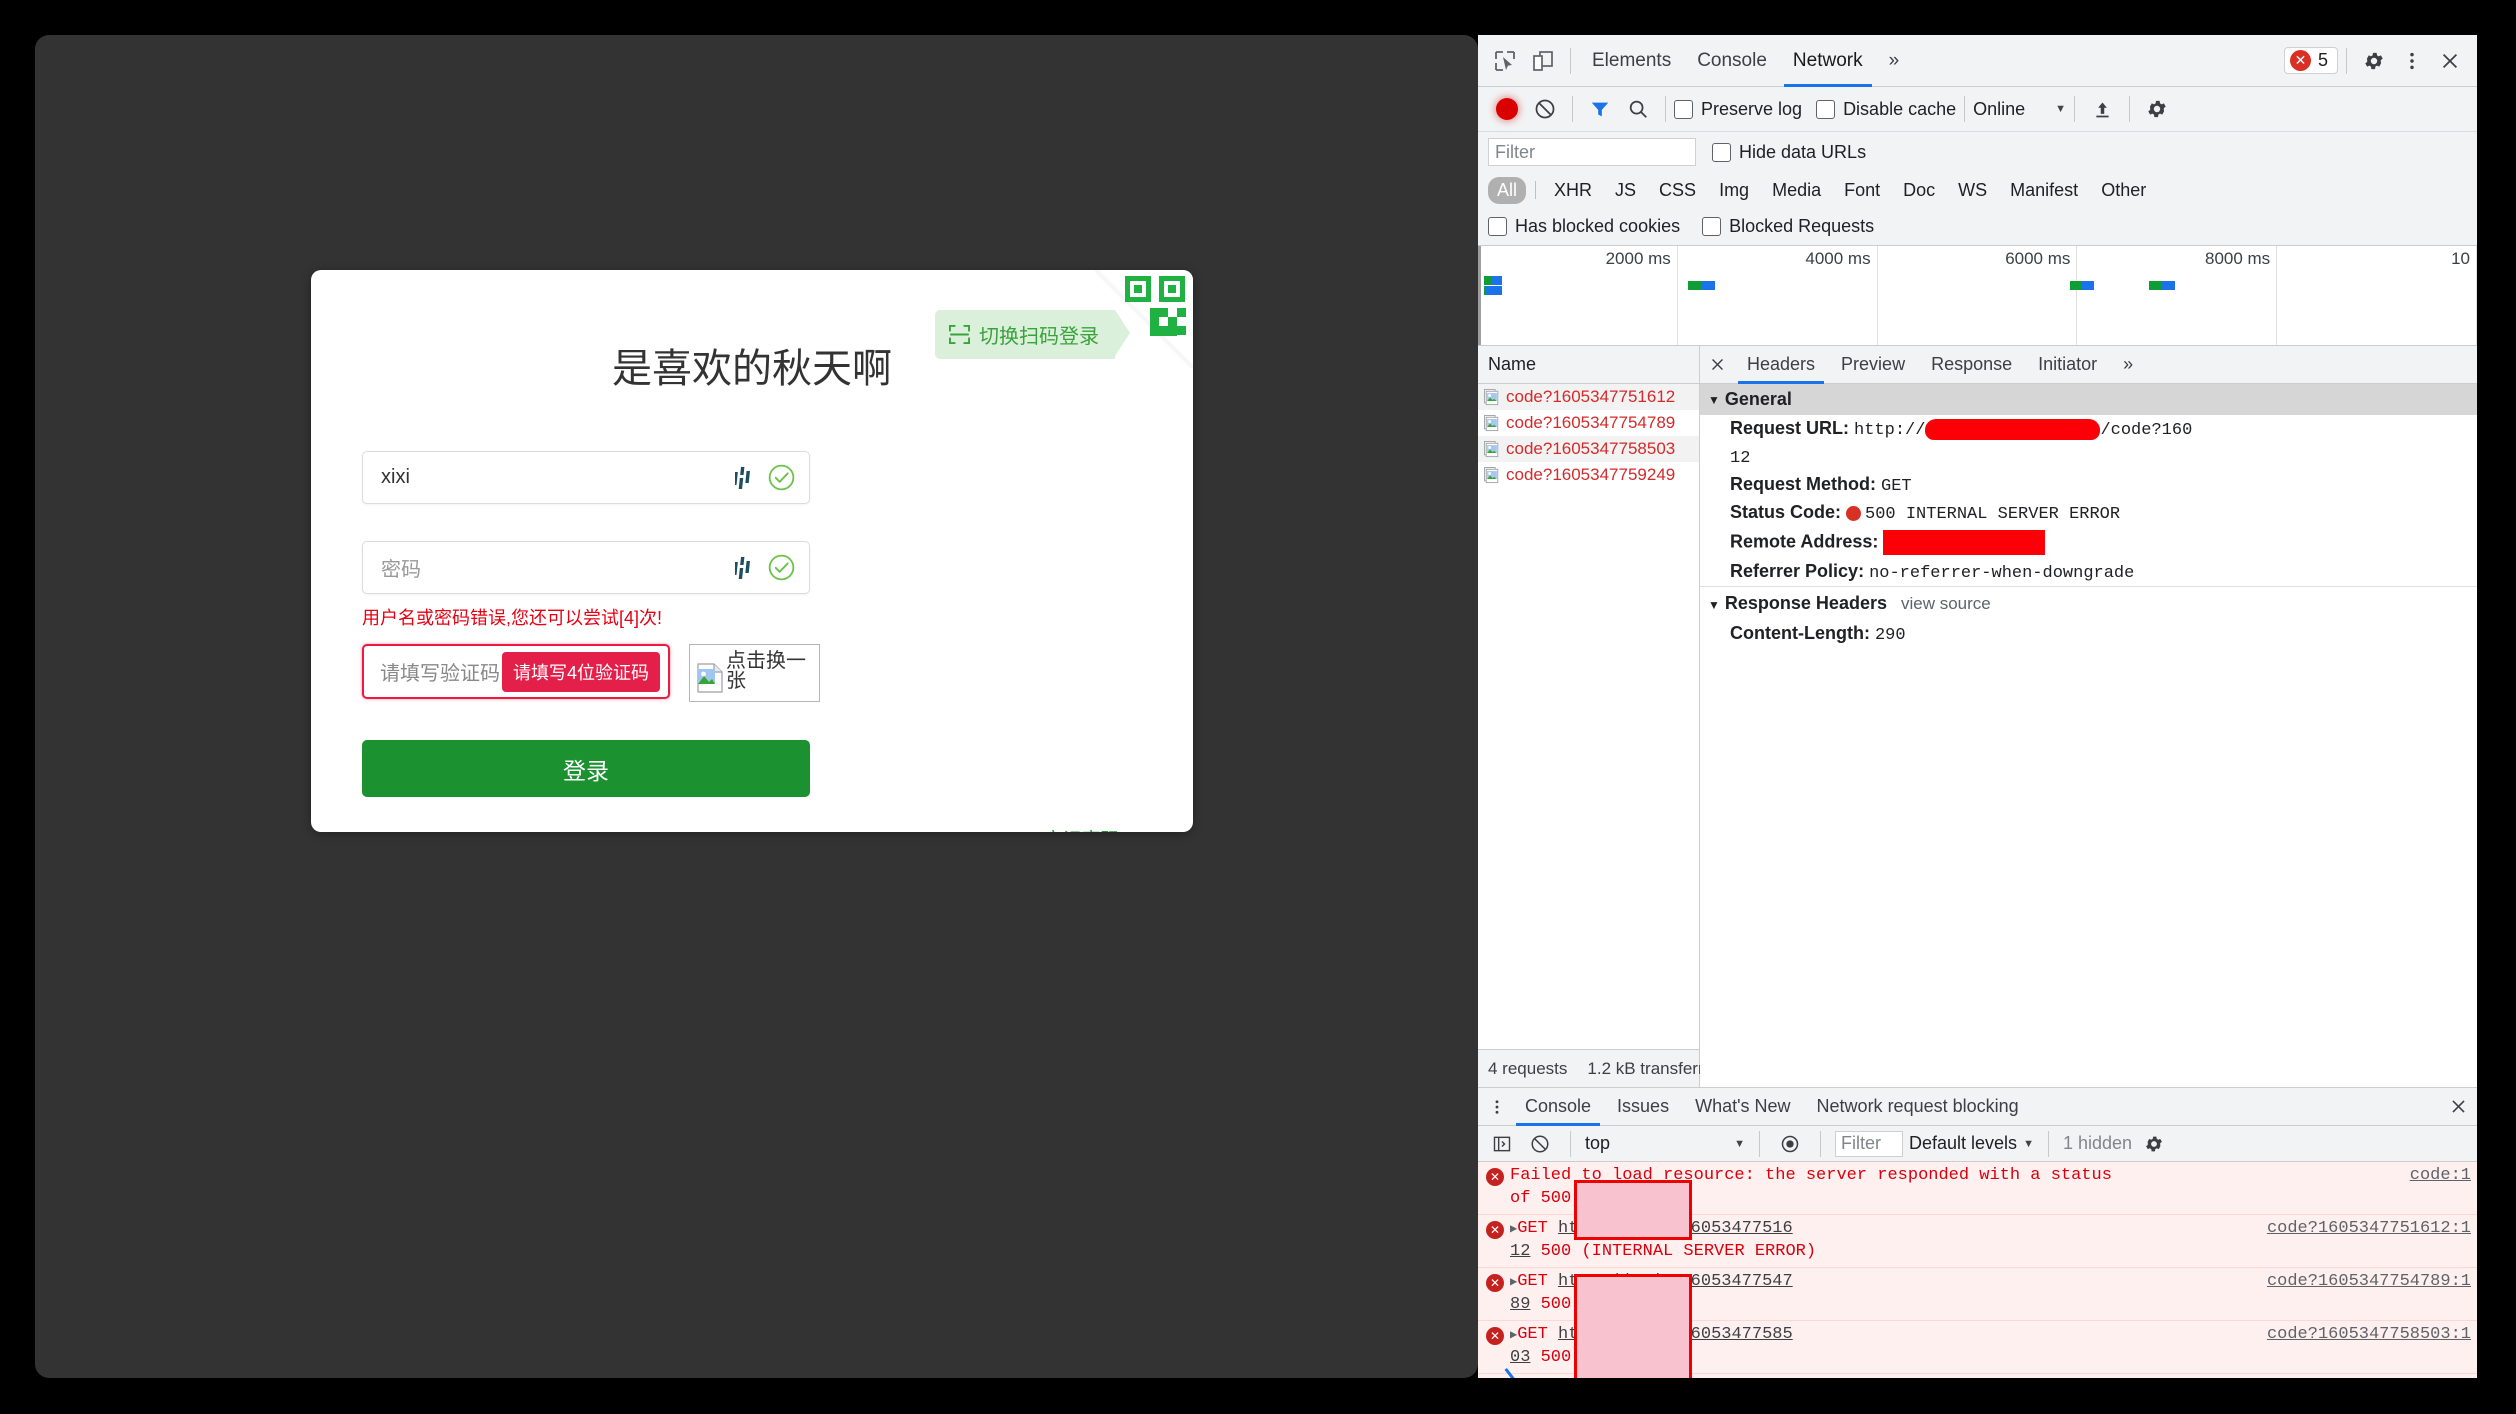 The height and width of the screenshot is (1414, 2516). What do you see at coordinates (1972, 190) in the screenshot?
I see `type-filter-ws: WS` at bounding box center [1972, 190].